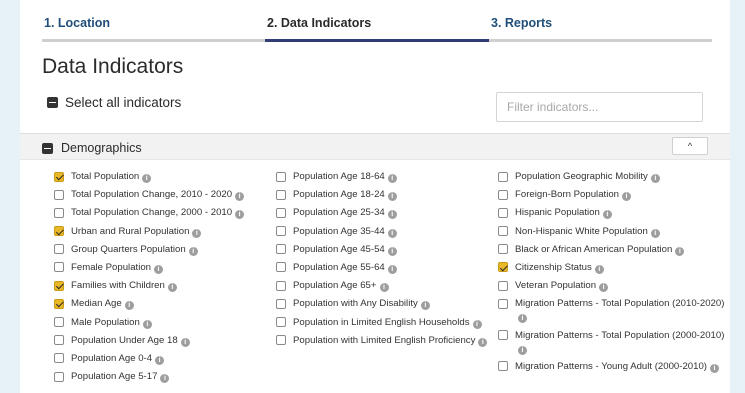 This screenshot has width=745, height=393. Describe the element at coordinates (166, 286) in the screenshot. I see `indicator-item: Families with Children i` at that location.